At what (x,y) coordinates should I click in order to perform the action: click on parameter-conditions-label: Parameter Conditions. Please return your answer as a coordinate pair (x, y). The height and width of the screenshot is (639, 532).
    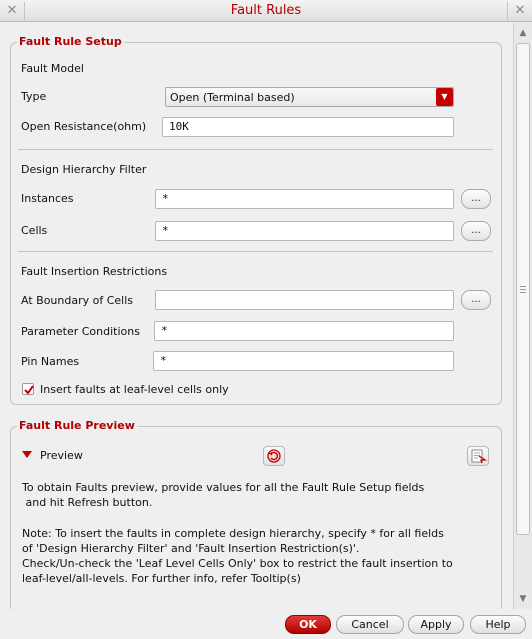
    Looking at the image, I should click on (80, 331).